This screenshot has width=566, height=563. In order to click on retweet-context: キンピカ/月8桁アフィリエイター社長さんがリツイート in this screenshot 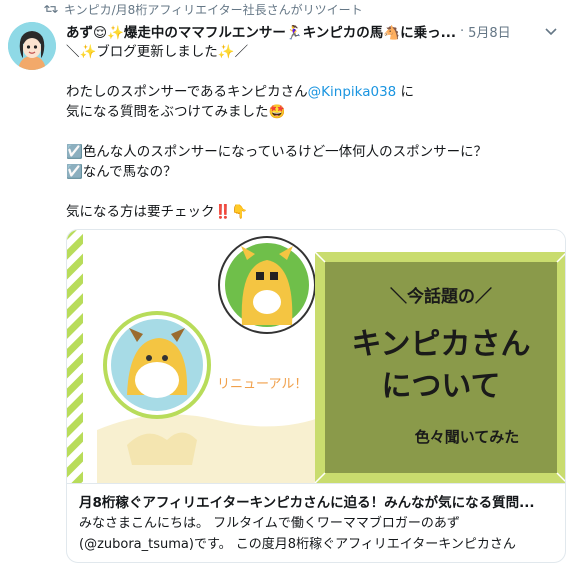, I will do `click(203, 9)`.